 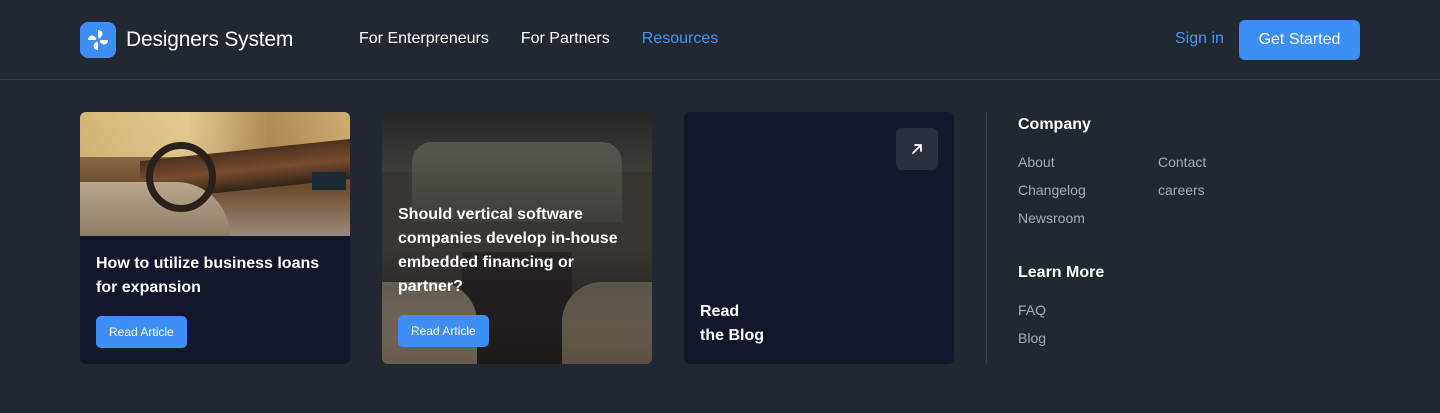 I want to click on brand-name: Designers System, so click(x=210, y=39).